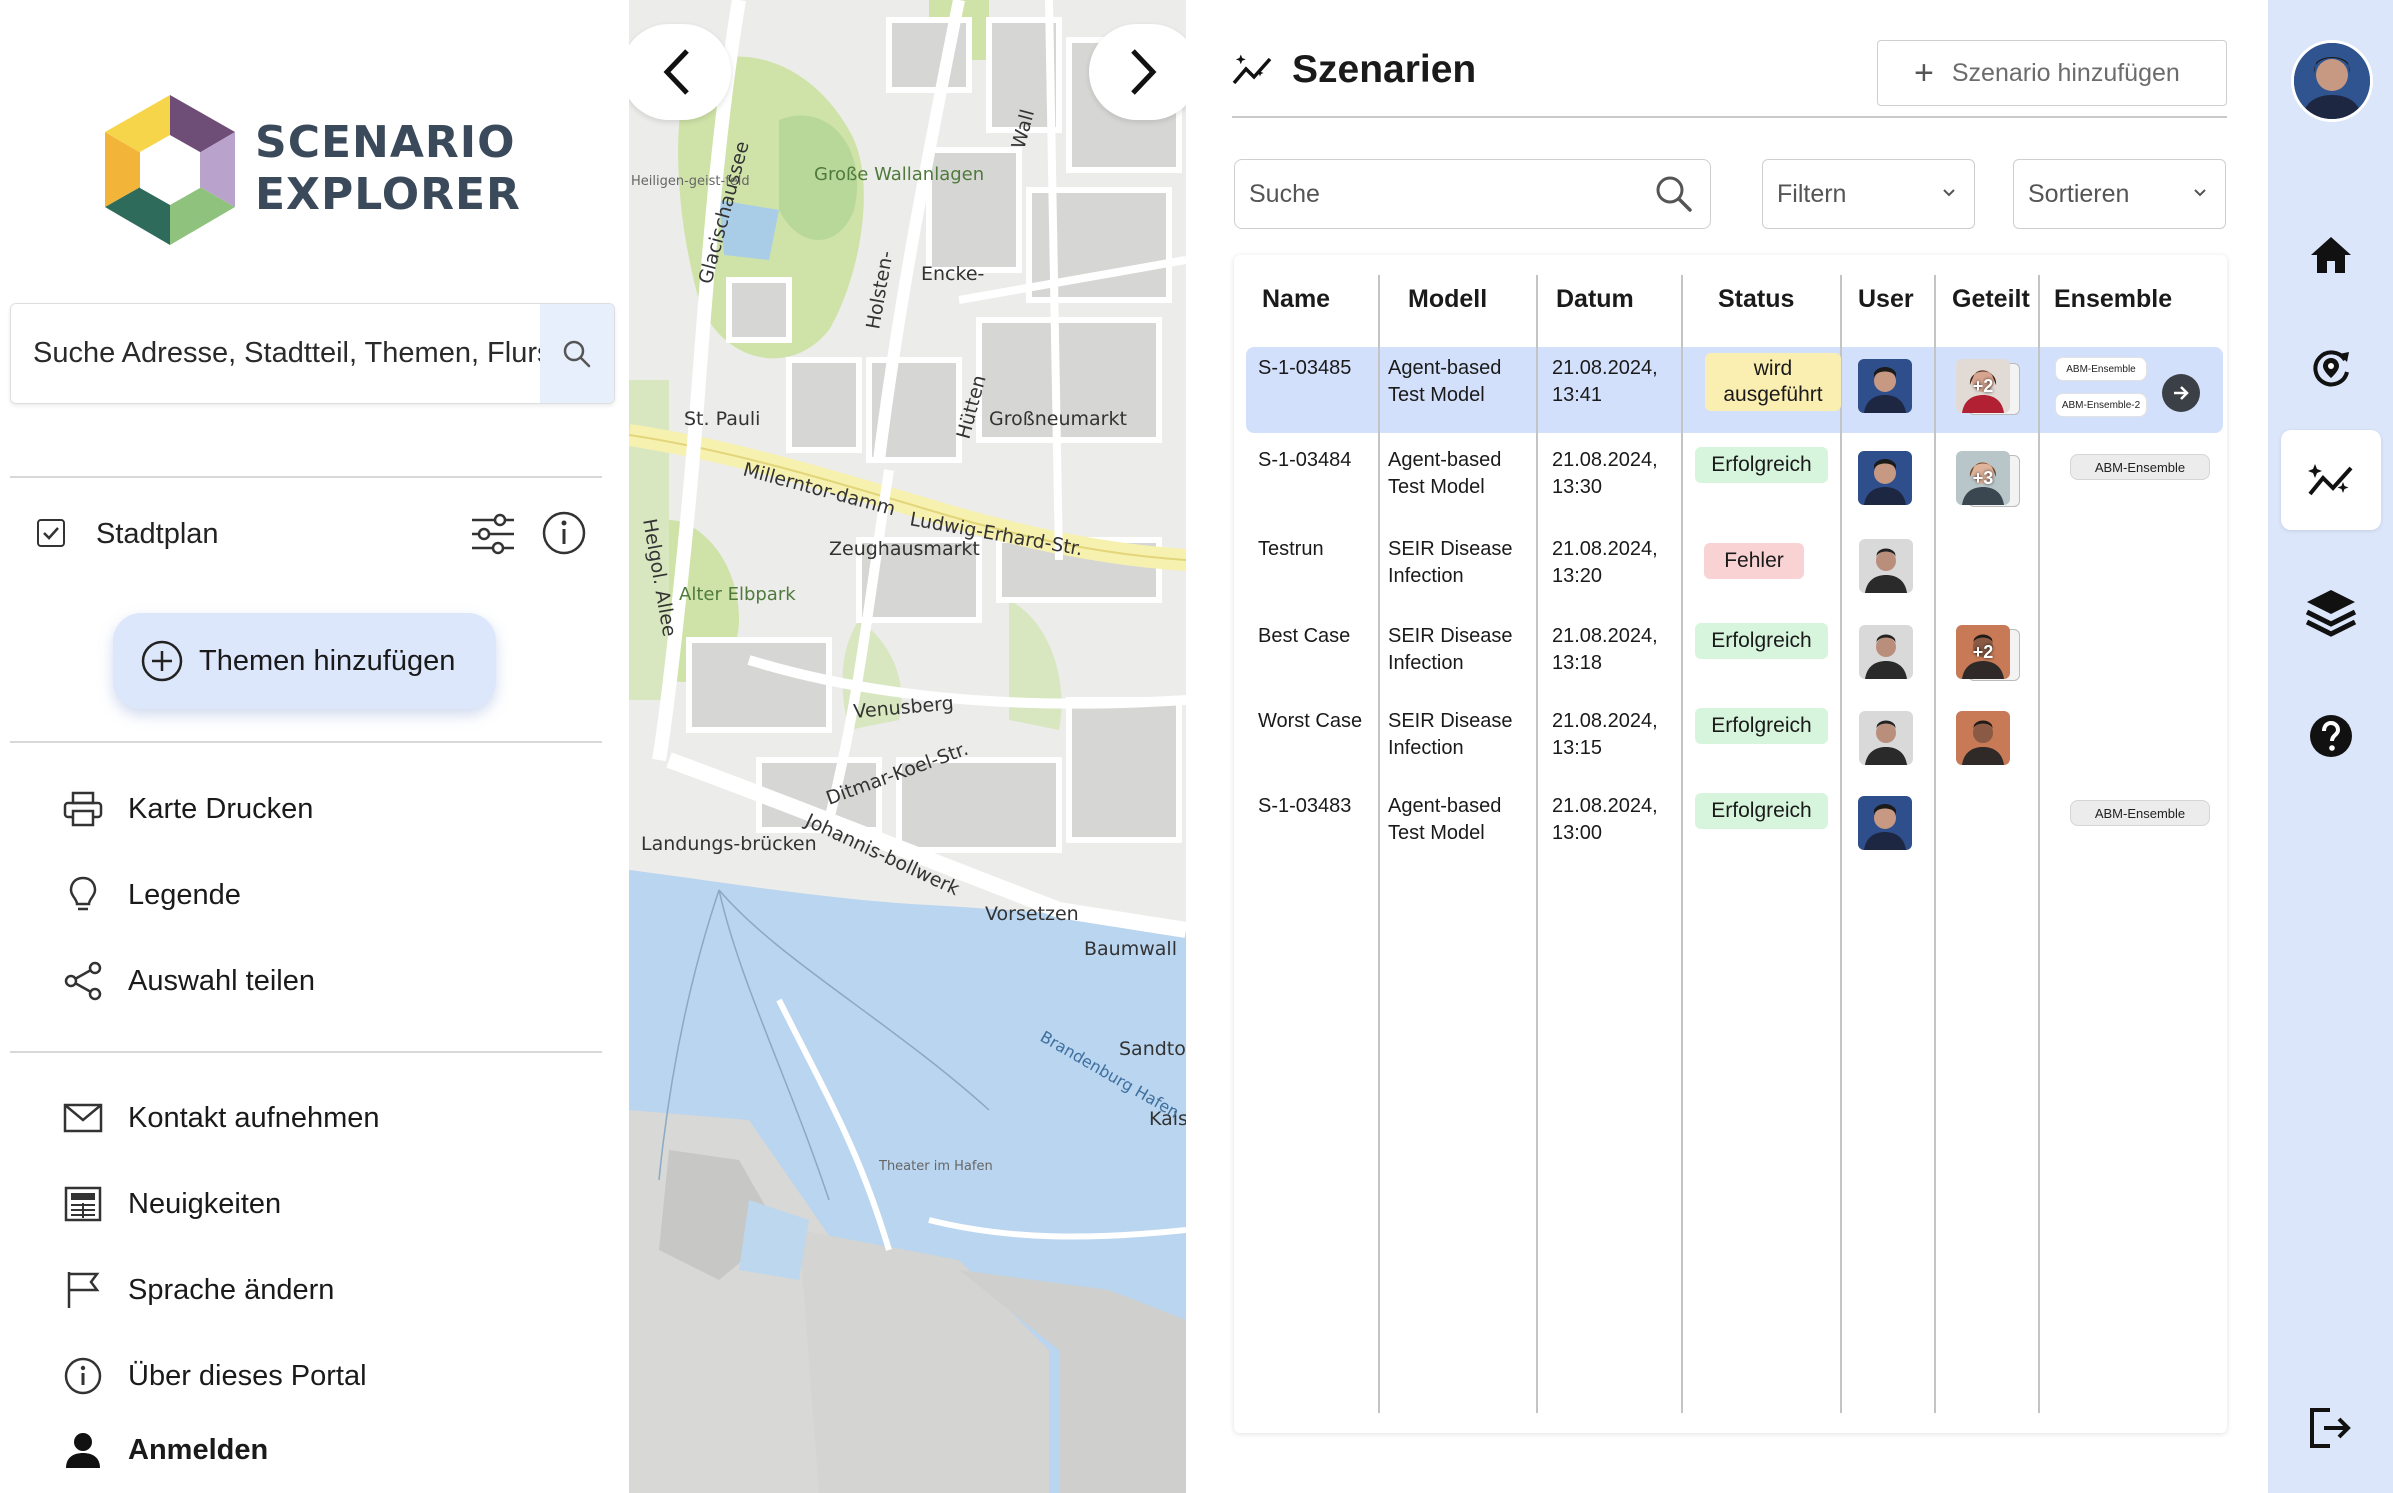 The width and height of the screenshot is (2393, 1493). What do you see at coordinates (2079, 193) in the screenshot?
I see `sort-label: Sortieren` at bounding box center [2079, 193].